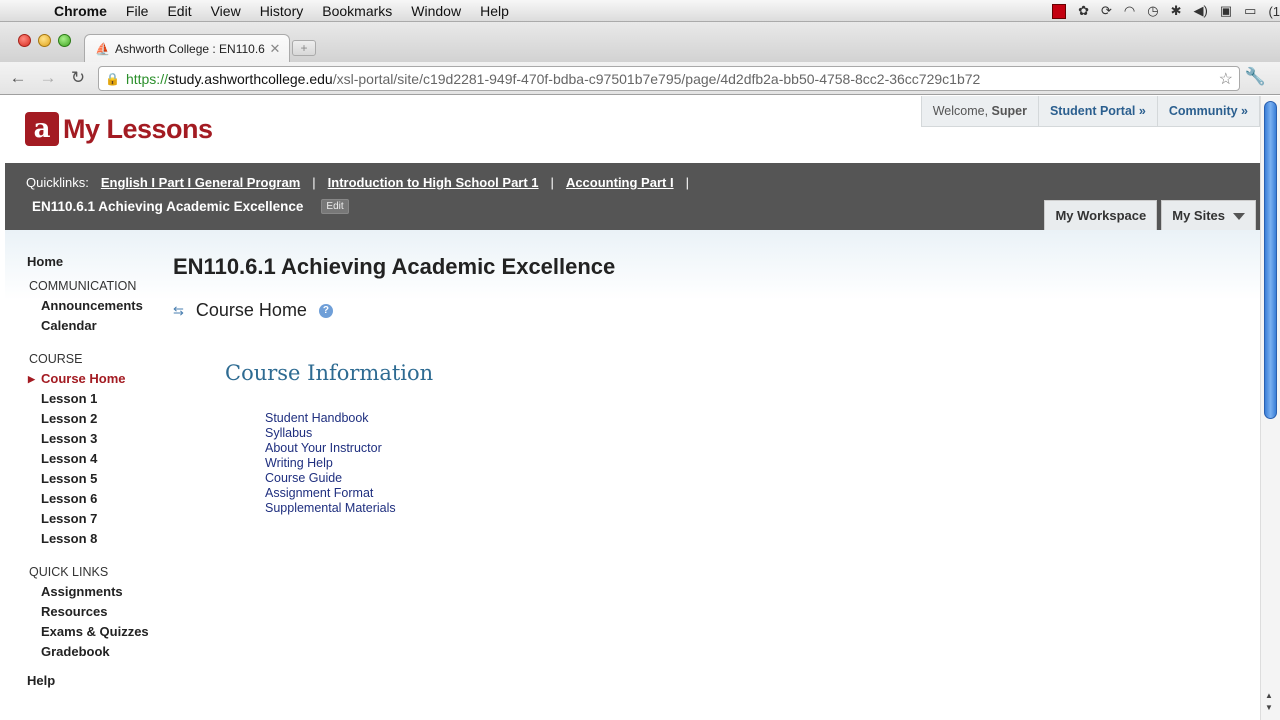 This screenshot has height=720, width=1280. What do you see at coordinates (330, 508) in the screenshot?
I see `link-supplemental-materials: Supplemental Materials` at bounding box center [330, 508].